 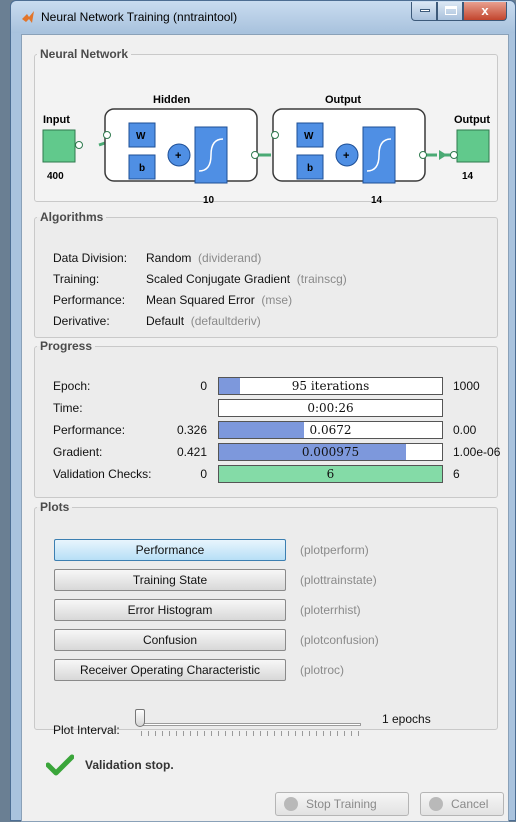 I want to click on cancel-icon, so click(x=436, y=804).